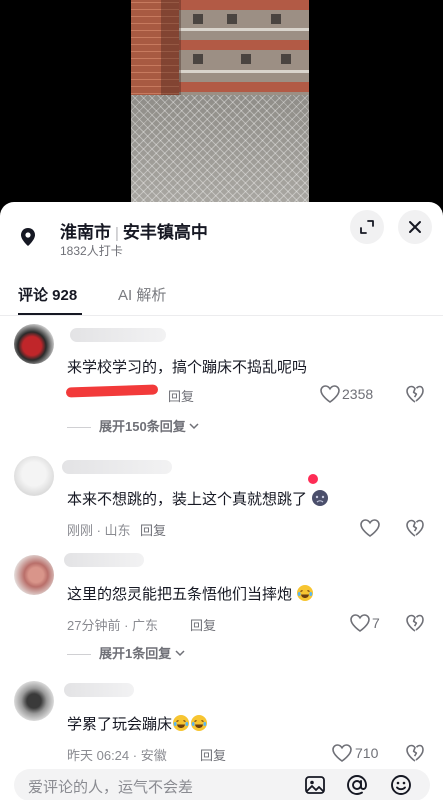 The width and height of the screenshot is (443, 800). I want to click on comment-text: 来学校学习的，搞个蹦床不捣乱呢吗, so click(187, 367).